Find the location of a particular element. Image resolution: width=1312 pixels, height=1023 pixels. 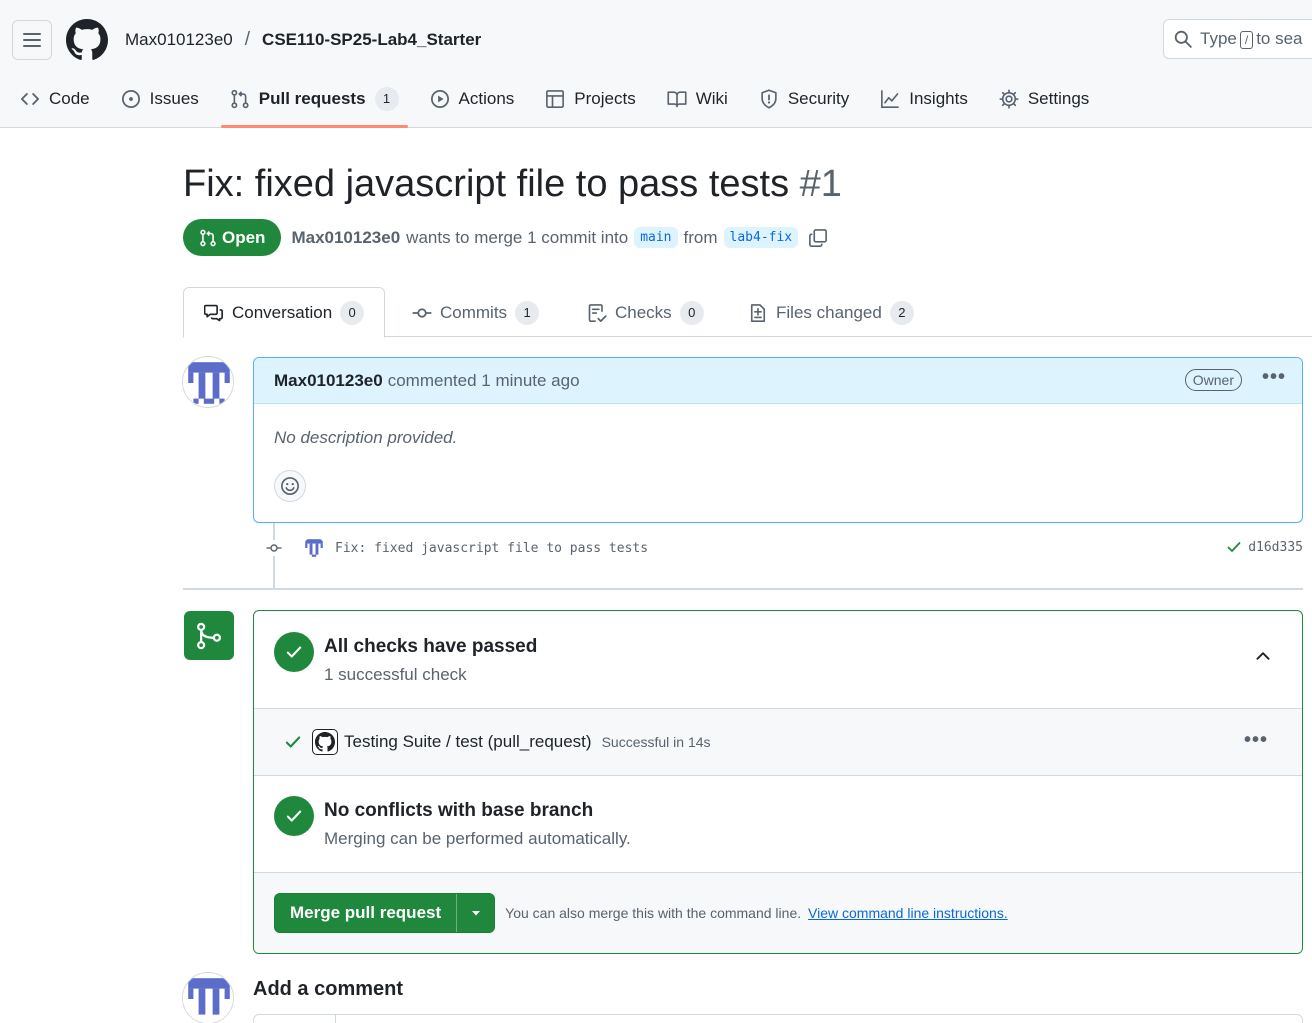

checks-title: All checks have passed is located at coordinates (431, 646).